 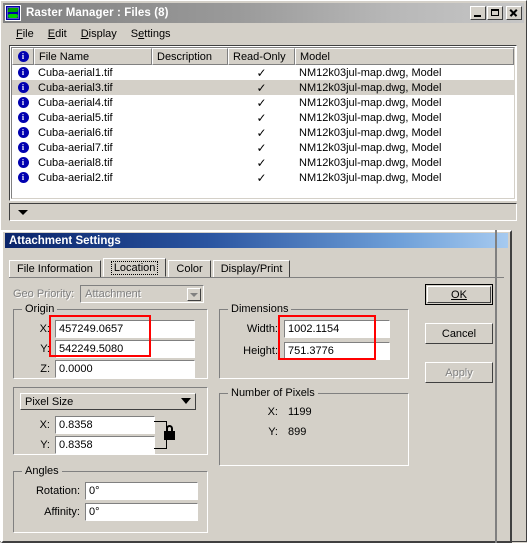 What do you see at coordinates (57, 34) in the screenshot?
I see `menu-edit: Edit` at bounding box center [57, 34].